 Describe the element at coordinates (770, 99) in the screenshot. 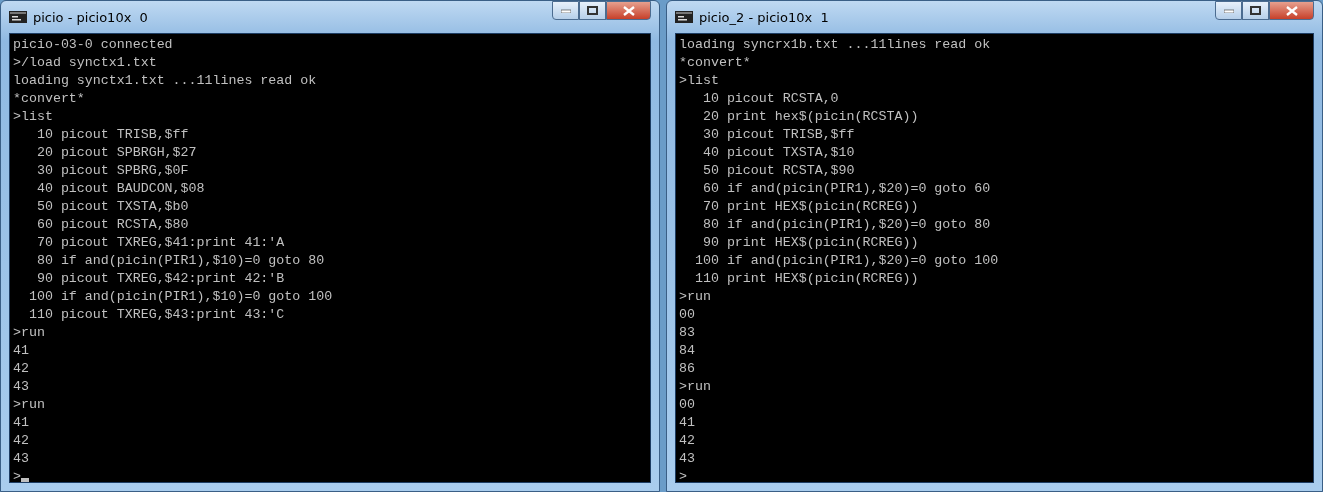

I see `console-line: 10 picout RCSTA,0` at that location.